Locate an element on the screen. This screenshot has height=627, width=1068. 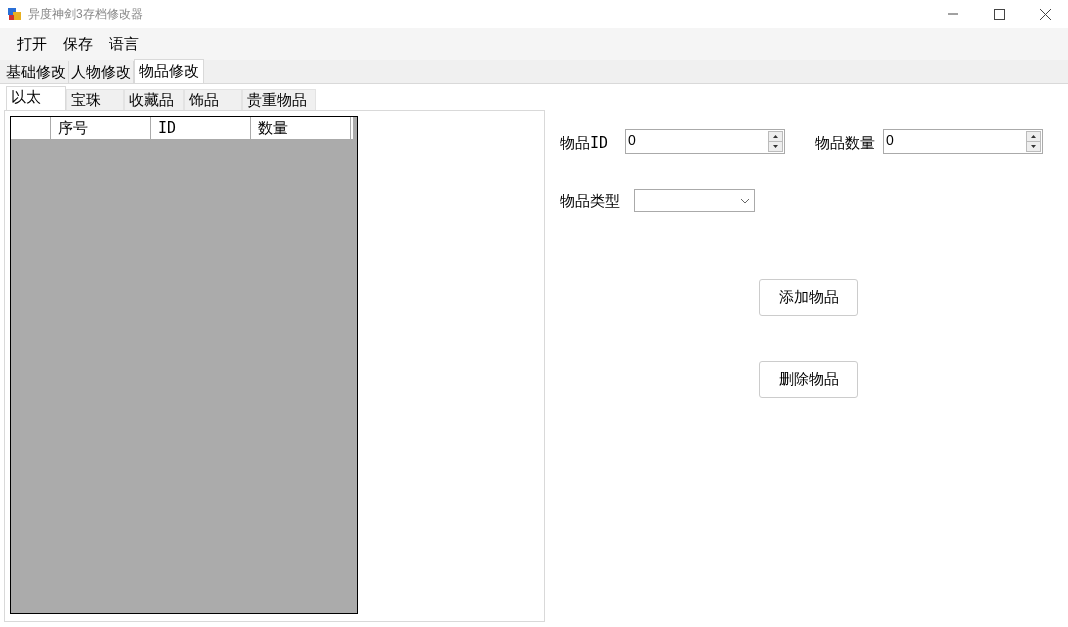
close-icon is located at coordinates (1045, 14).